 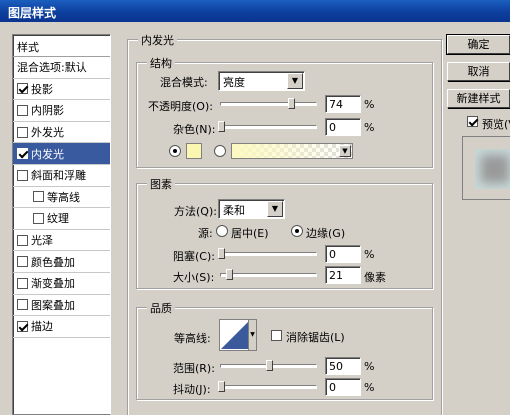 I want to click on preview-label: 预览(V), so click(x=496, y=124).